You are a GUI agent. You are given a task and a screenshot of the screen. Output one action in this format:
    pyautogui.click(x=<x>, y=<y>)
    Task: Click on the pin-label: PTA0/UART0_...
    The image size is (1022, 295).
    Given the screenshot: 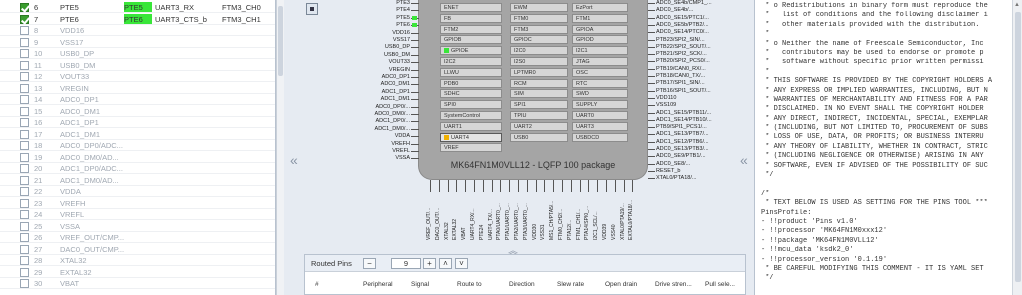 What is the action you would take?
    pyautogui.click(x=499, y=216)
    